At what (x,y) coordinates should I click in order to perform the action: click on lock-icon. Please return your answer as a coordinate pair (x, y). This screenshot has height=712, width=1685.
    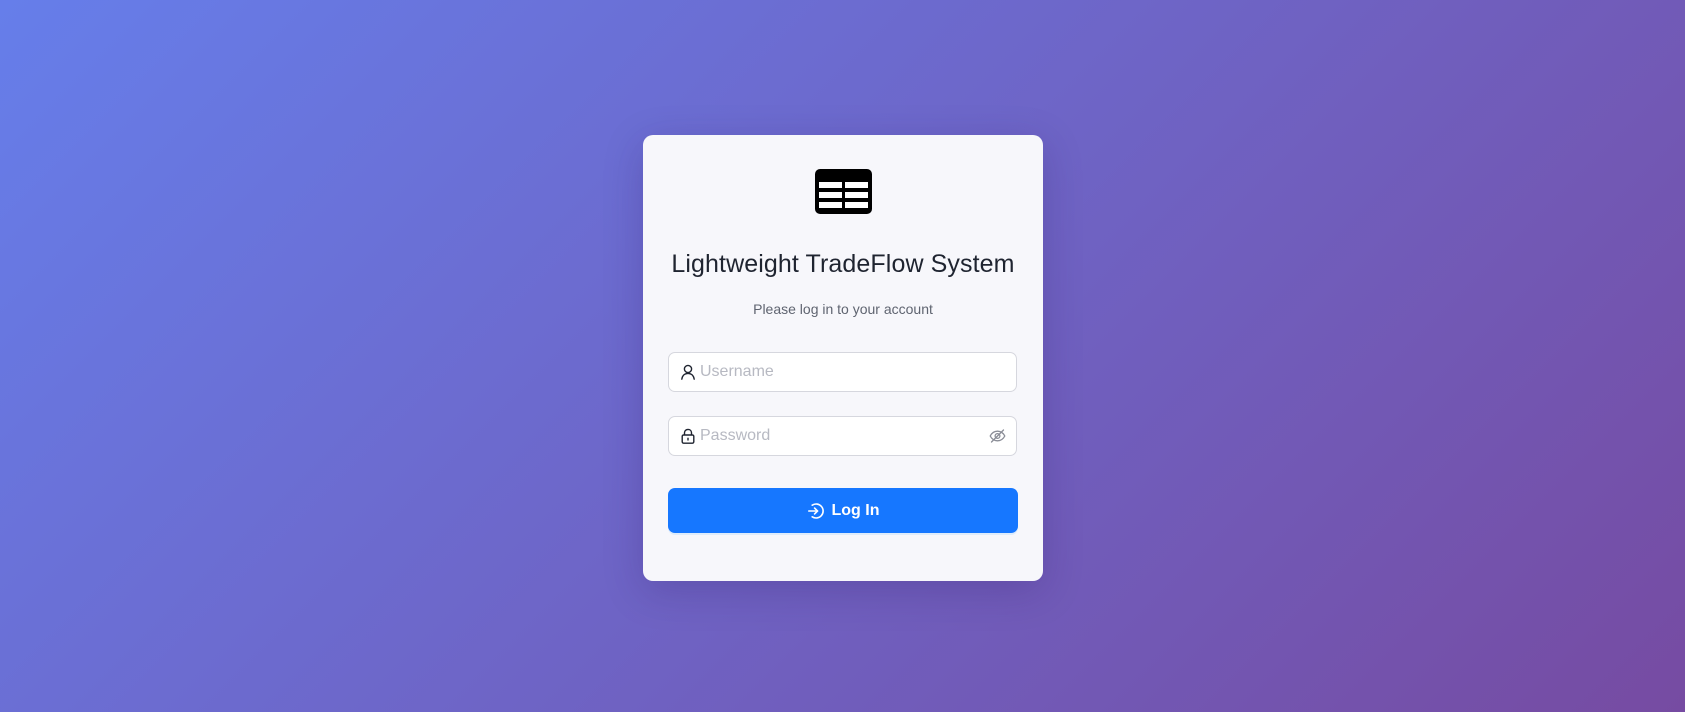
    Looking at the image, I should click on (688, 436).